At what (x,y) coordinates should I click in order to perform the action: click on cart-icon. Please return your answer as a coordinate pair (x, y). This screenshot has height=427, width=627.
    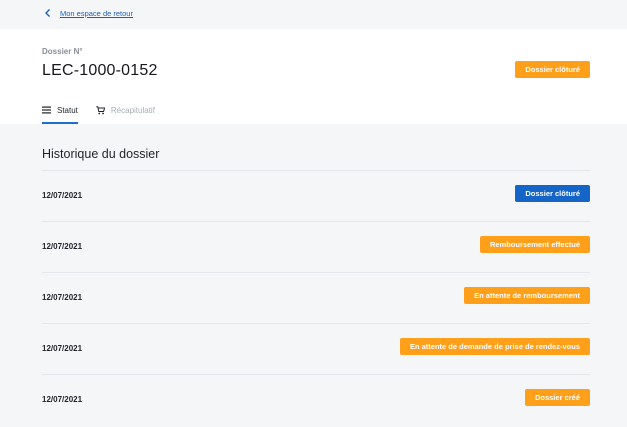
    Looking at the image, I should click on (100, 109).